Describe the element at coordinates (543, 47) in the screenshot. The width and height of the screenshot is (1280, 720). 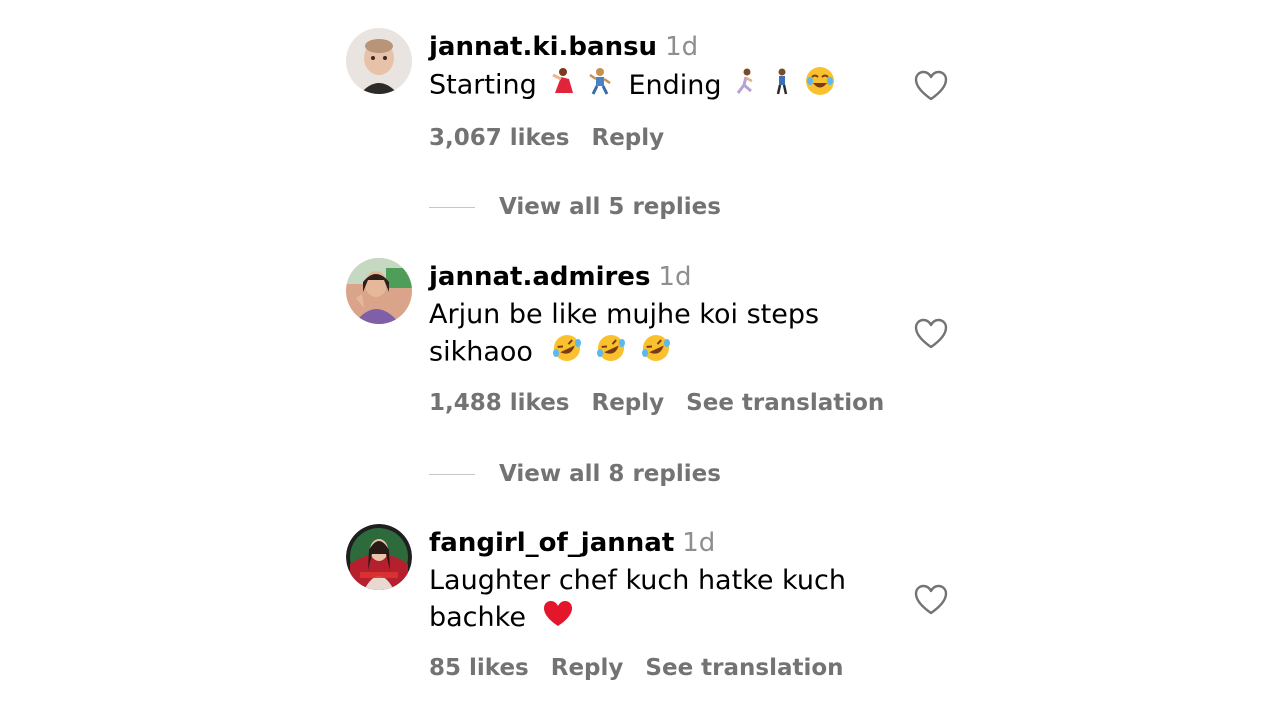
I see `username: jannat.ki.bansu` at that location.